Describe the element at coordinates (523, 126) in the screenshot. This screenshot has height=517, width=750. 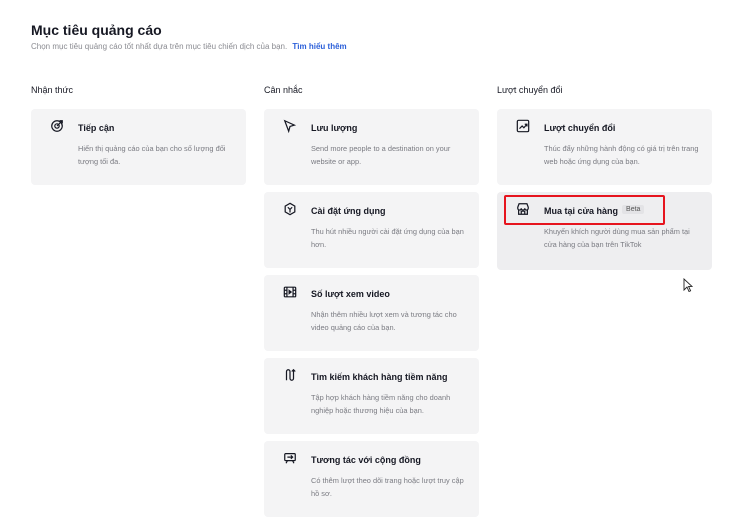
I see `conversion-chart-icon` at that location.